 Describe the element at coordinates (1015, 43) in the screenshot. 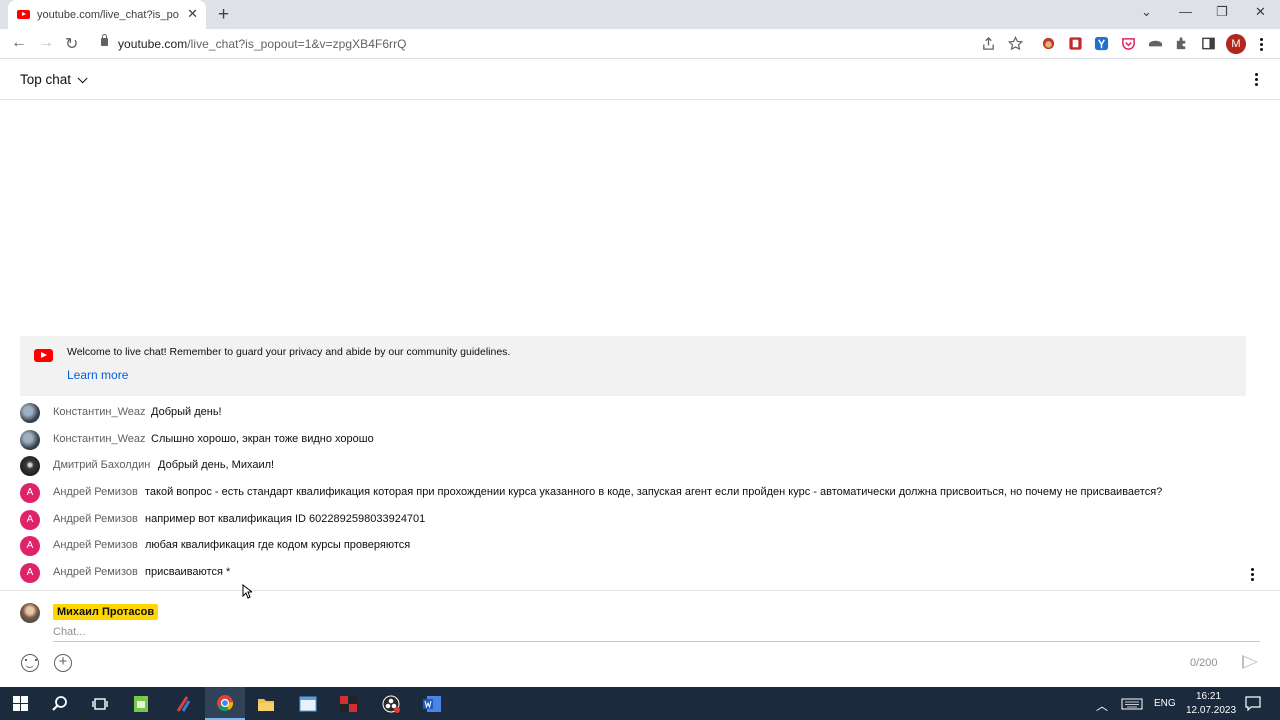

I see `bookmark-star-icon` at that location.